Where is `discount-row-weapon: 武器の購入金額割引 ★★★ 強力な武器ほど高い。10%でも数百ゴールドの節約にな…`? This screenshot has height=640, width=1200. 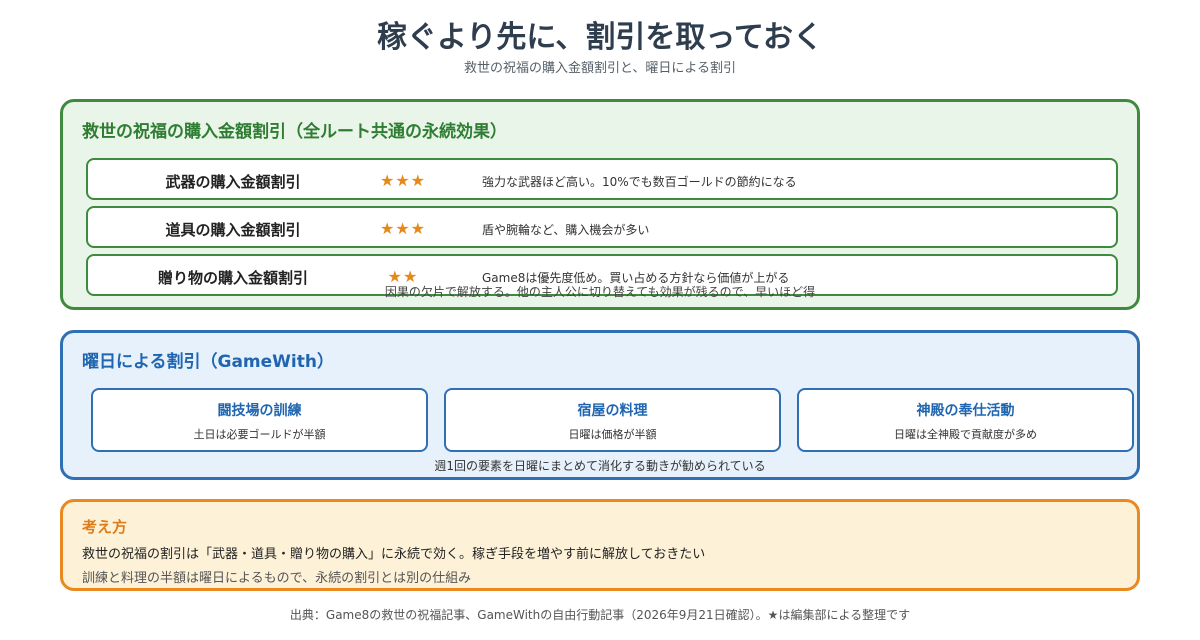
discount-row-weapon: 武器の購入金額割引 ★★★ 強力な武器ほど高い。10%でも数百ゴールドの節約にな… is located at coordinates (602, 179).